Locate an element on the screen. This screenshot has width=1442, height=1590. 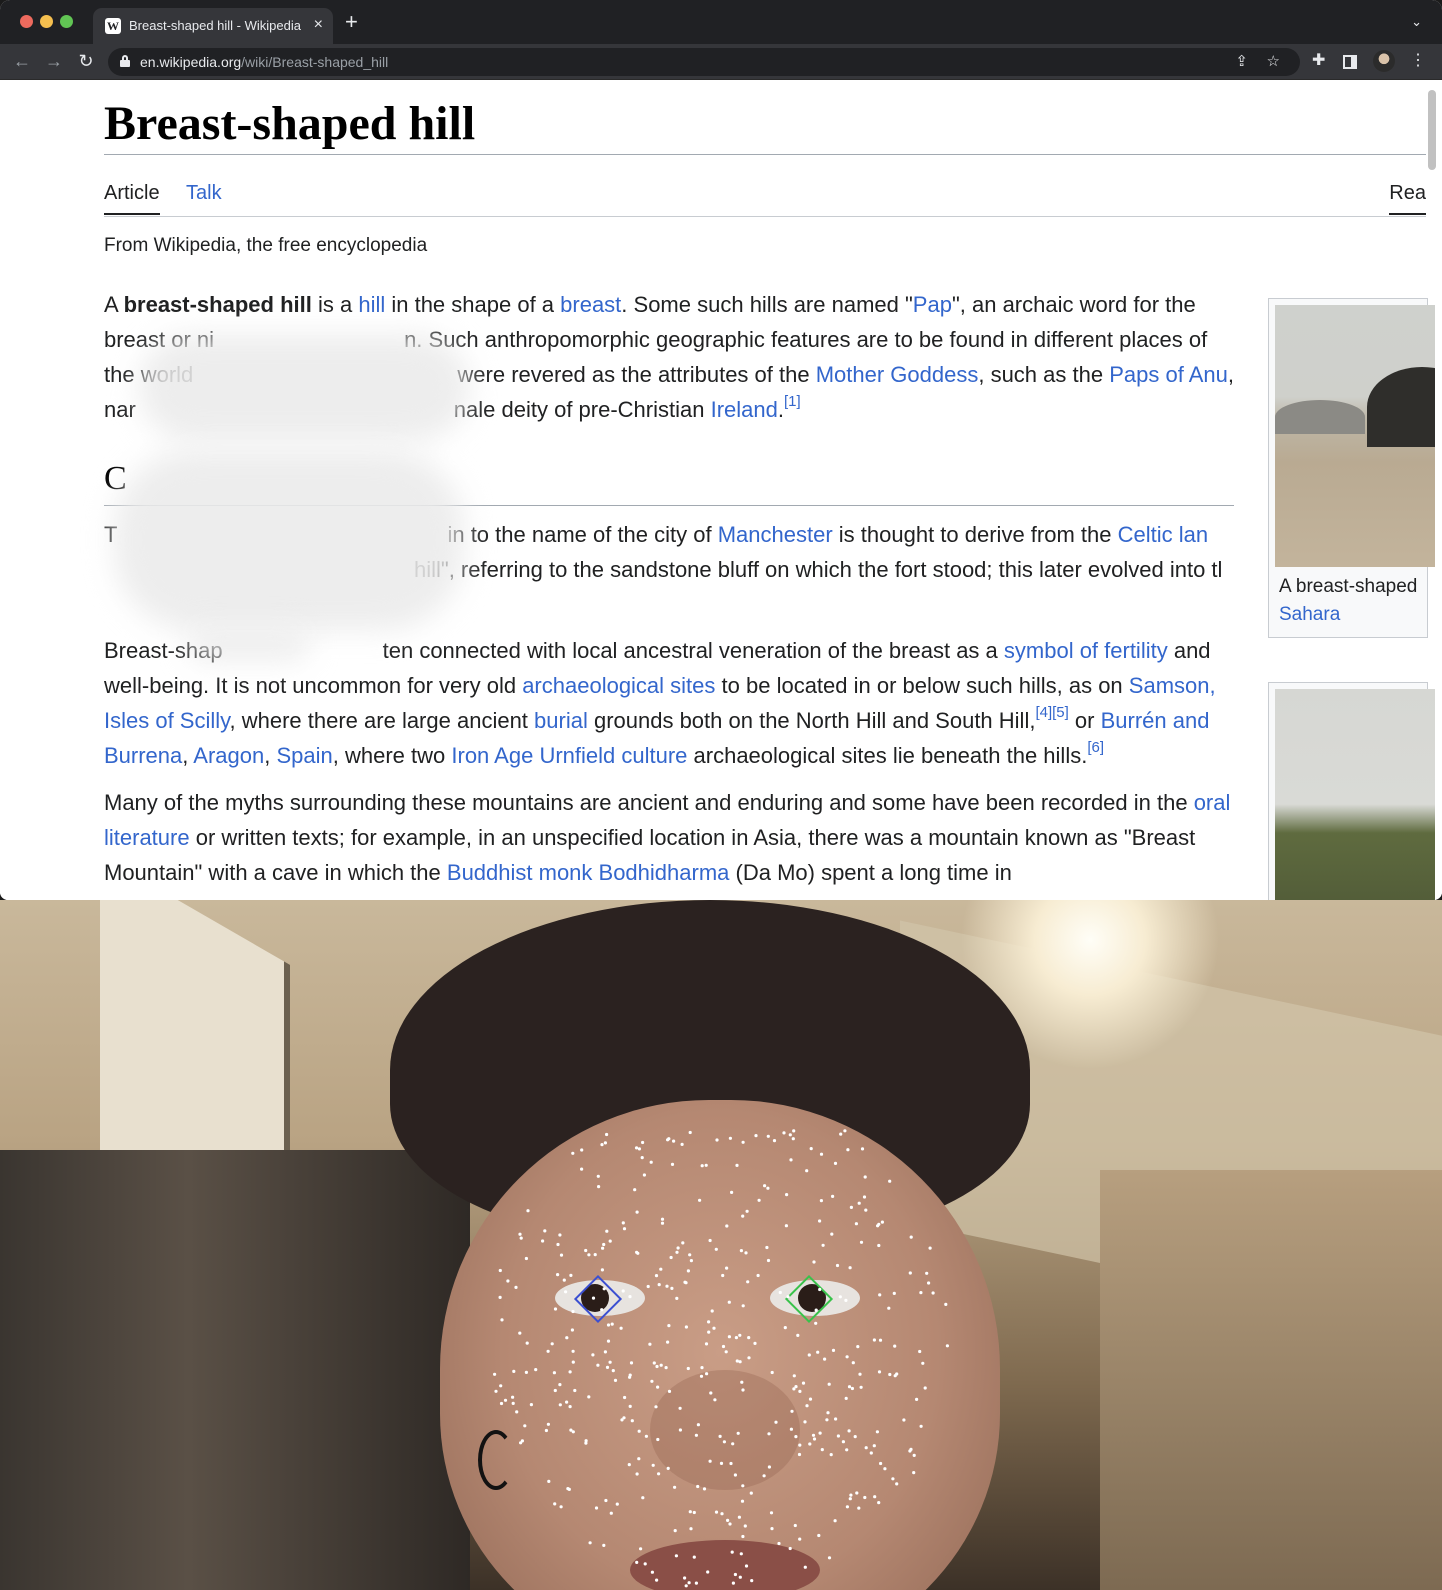
page-scrollbar is located at coordinates (1432, 130).